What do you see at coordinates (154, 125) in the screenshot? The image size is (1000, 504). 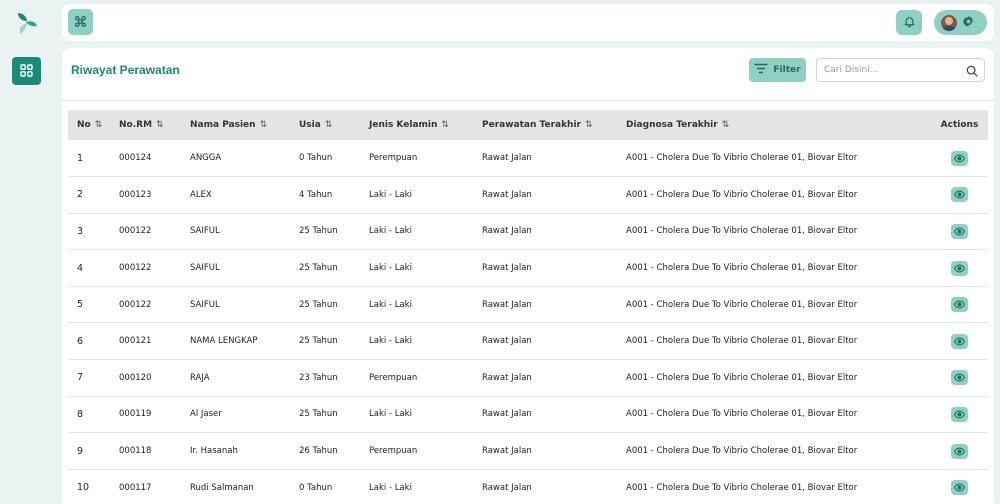 I see `column-header-rm: No.RM ⇅` at bounding box center [154, 125].